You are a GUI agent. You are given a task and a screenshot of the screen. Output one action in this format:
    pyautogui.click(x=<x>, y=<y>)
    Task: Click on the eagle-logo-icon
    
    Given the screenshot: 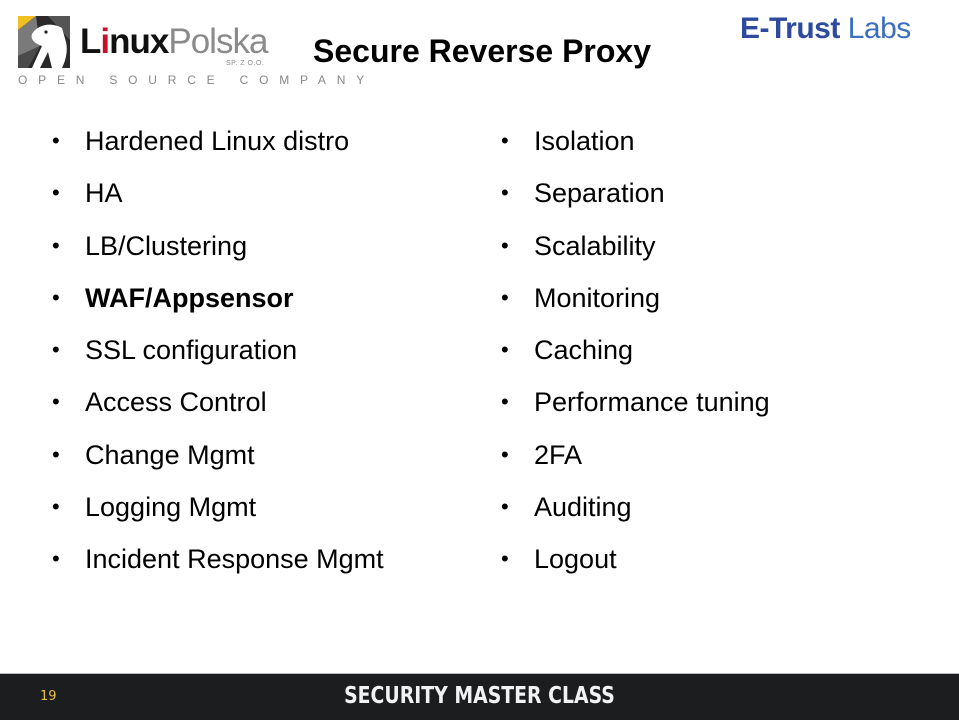 What is the action you would take?
    pyautogui.click(x=44, y=42)
    